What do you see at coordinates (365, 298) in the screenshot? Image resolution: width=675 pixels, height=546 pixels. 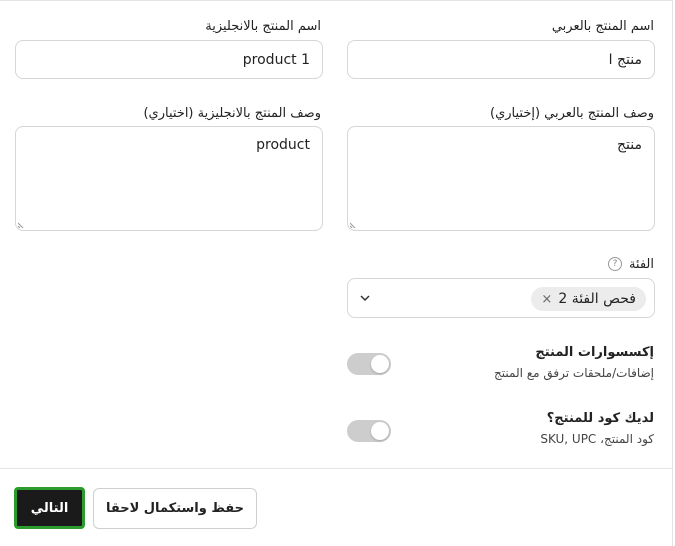 I see `chevron-down-icon` at bounding box center [365, 298].